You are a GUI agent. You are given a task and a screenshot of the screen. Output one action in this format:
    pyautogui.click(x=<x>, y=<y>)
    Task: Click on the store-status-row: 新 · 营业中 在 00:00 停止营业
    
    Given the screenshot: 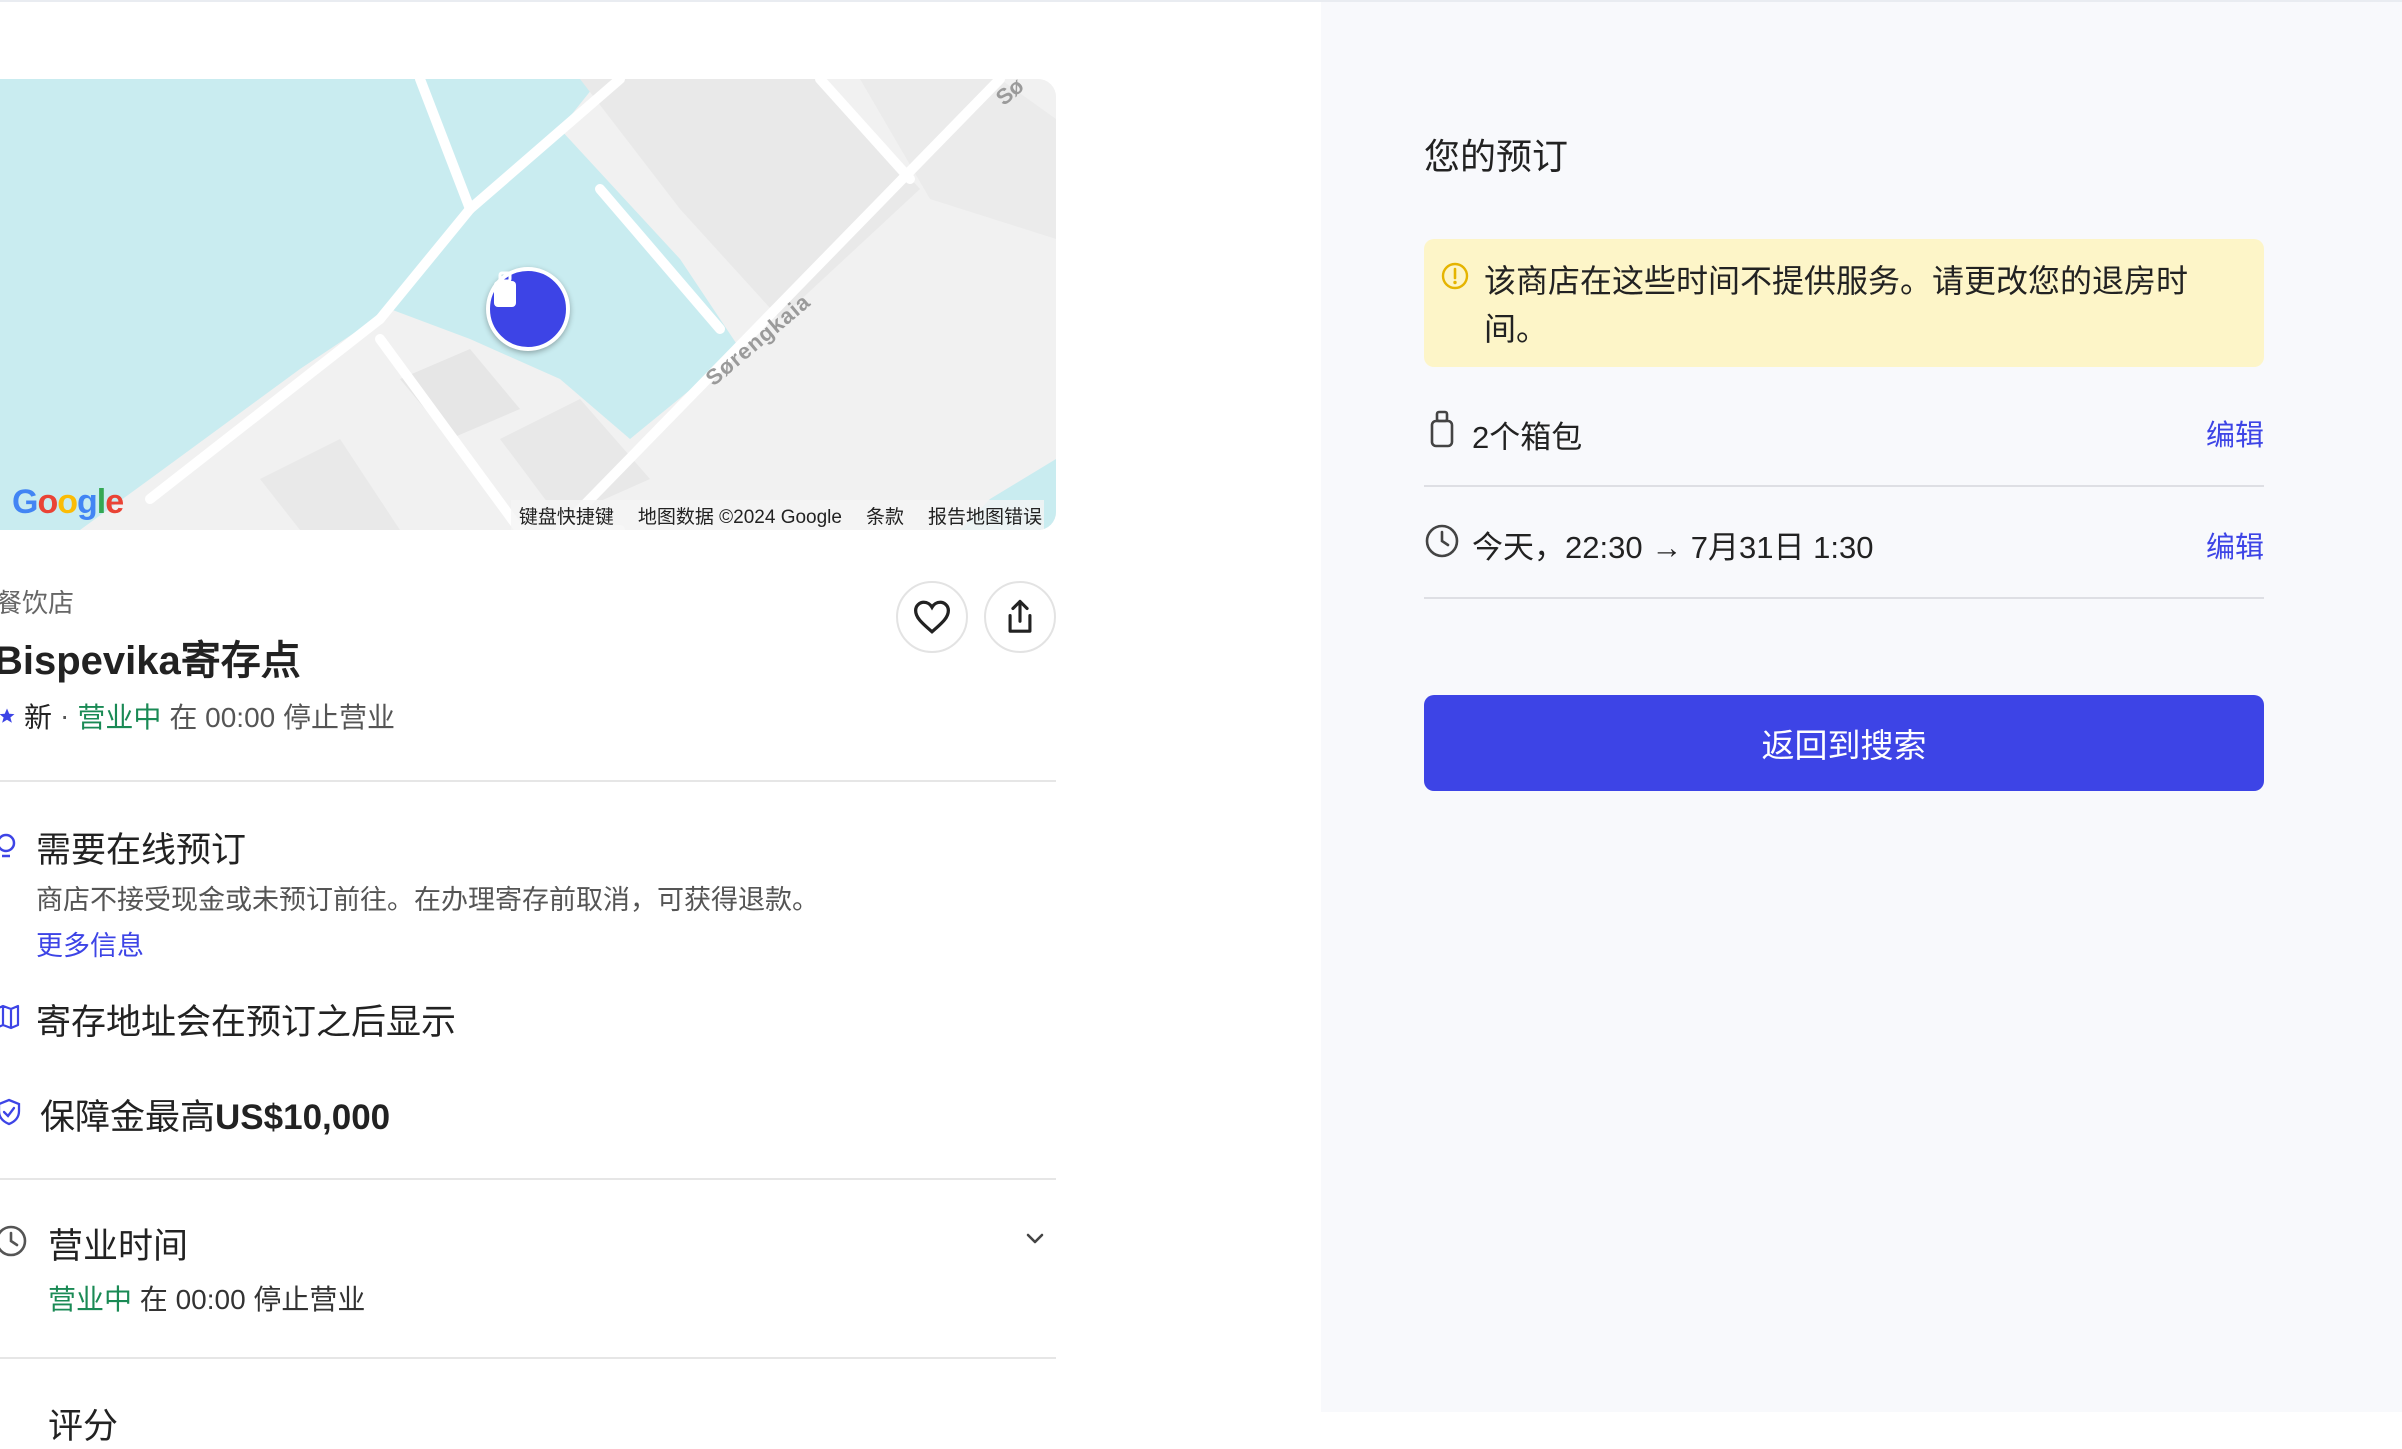 What is the action you would take?
    pyautogui.click(x=197, y=716)
    